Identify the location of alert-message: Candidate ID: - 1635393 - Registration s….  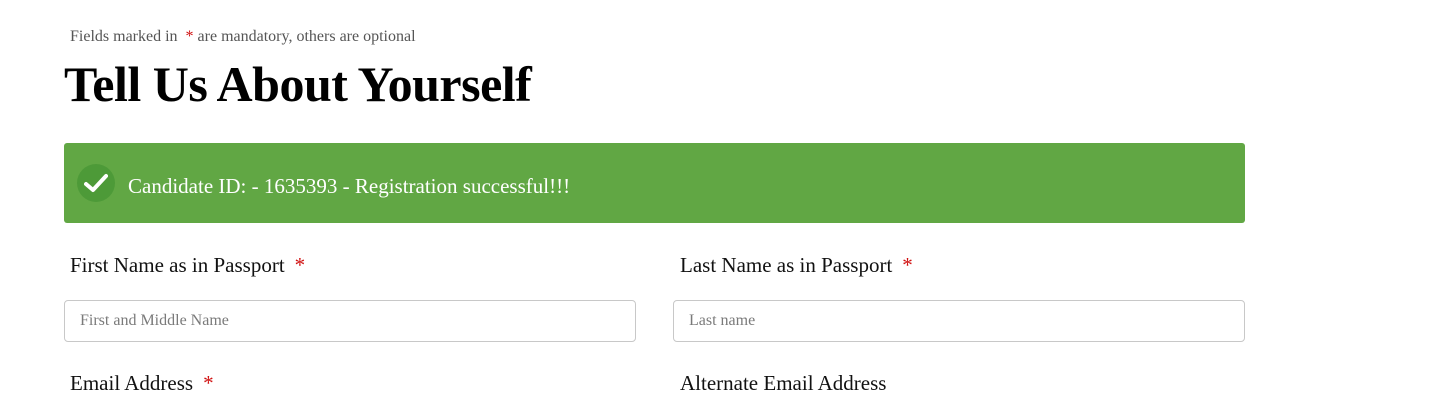
(349, 186).